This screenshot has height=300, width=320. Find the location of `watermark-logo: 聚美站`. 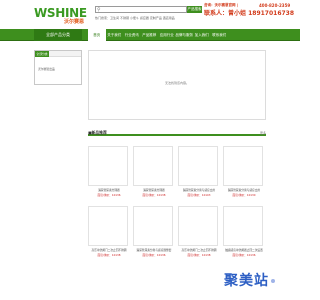

watermark-logo: 聚美站 is located at coordinates (249, 280).